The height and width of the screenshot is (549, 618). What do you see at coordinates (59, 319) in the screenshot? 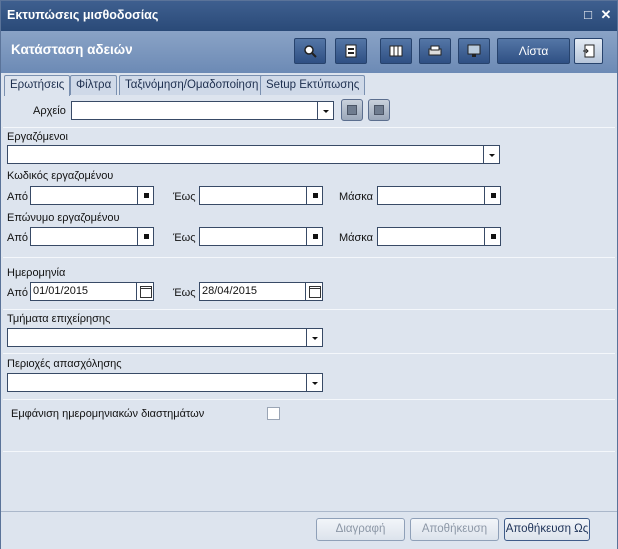
I see `departments-label: Τμήματα επιχείρησης` at bounding box center [59, 319].